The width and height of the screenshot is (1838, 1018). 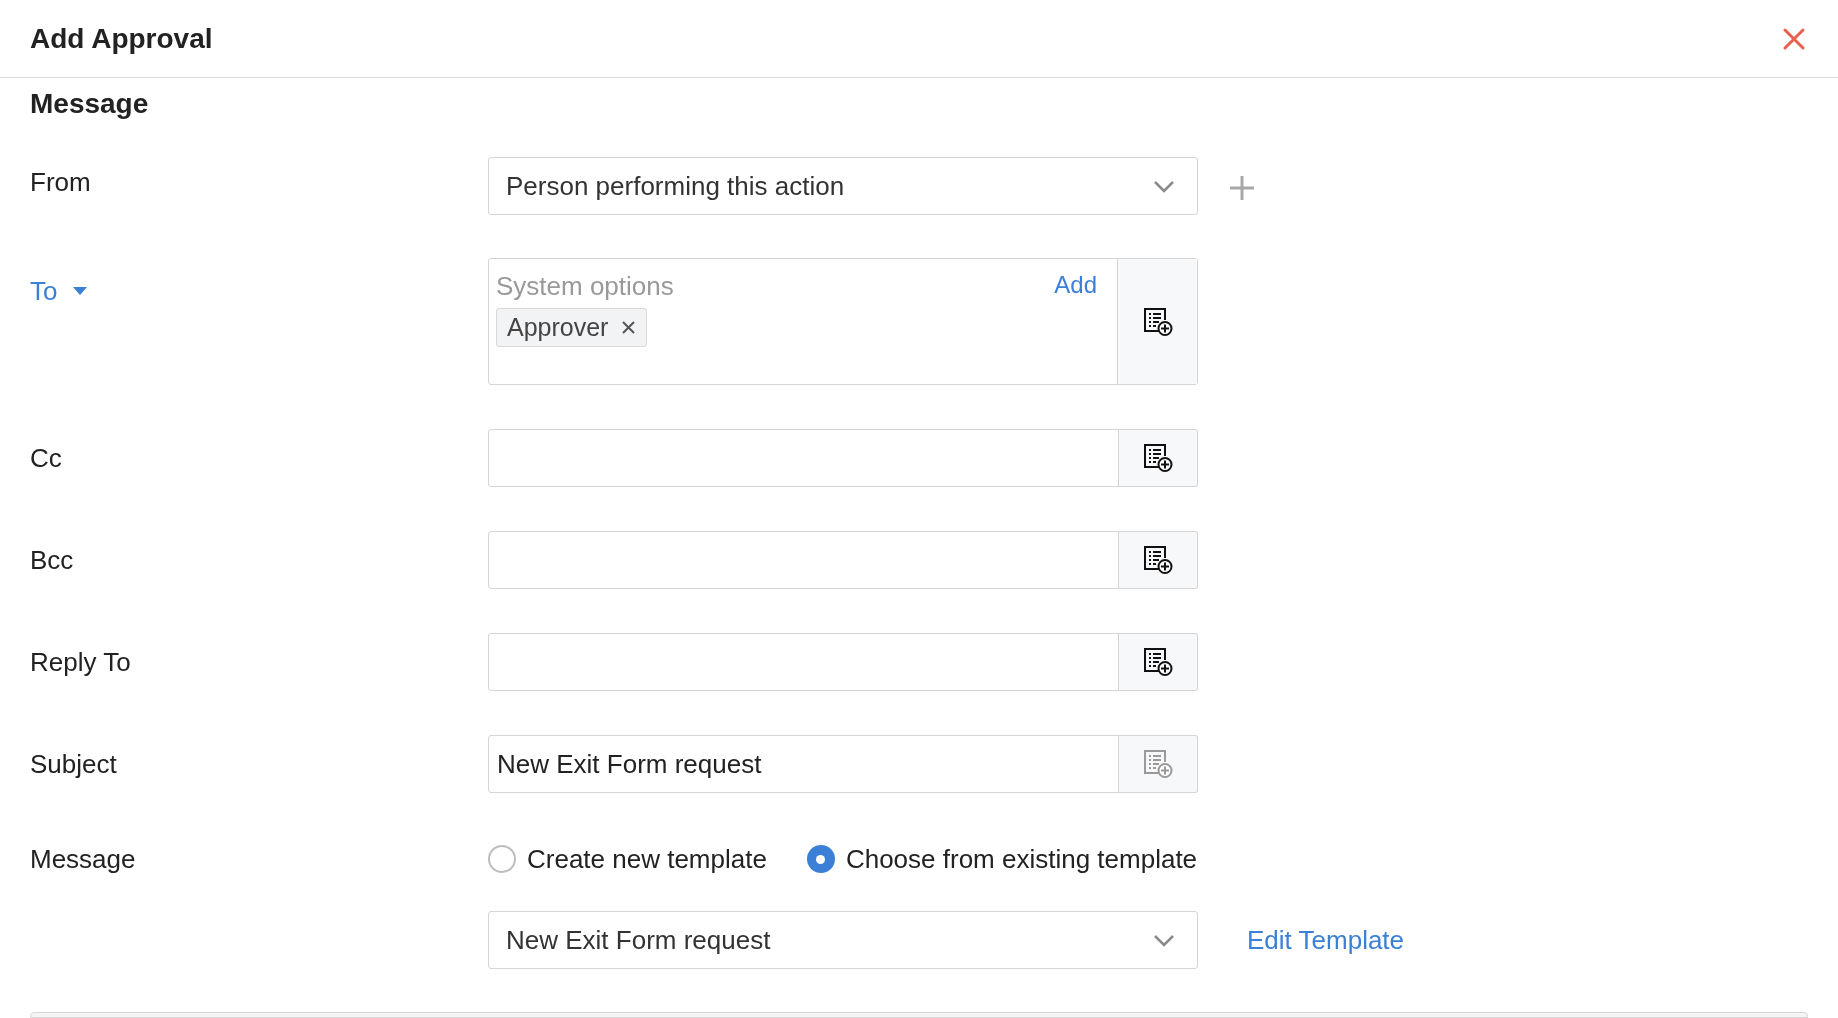 I want to click on recipient-type-dropdown: To, so click(x=59, y=291).